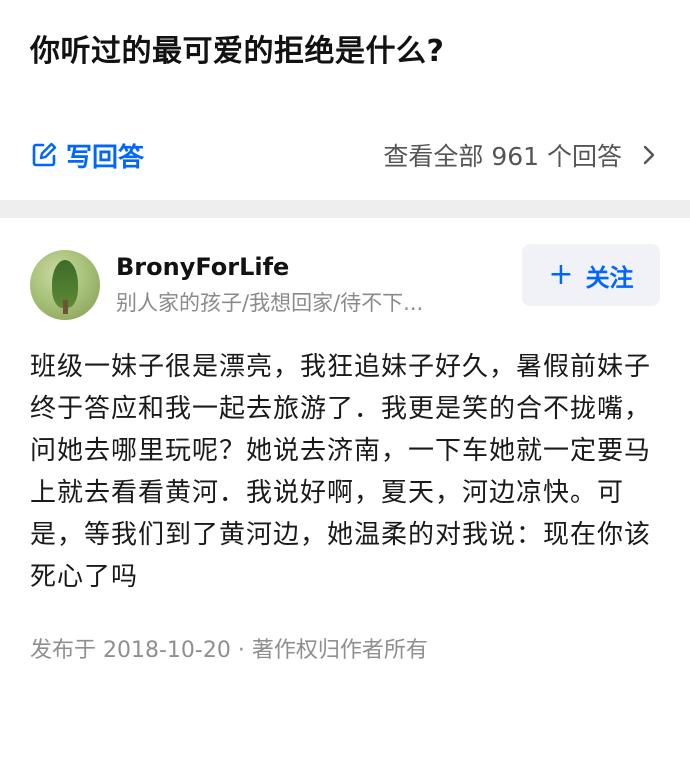  I want to click on avatar, so click(65, 285).